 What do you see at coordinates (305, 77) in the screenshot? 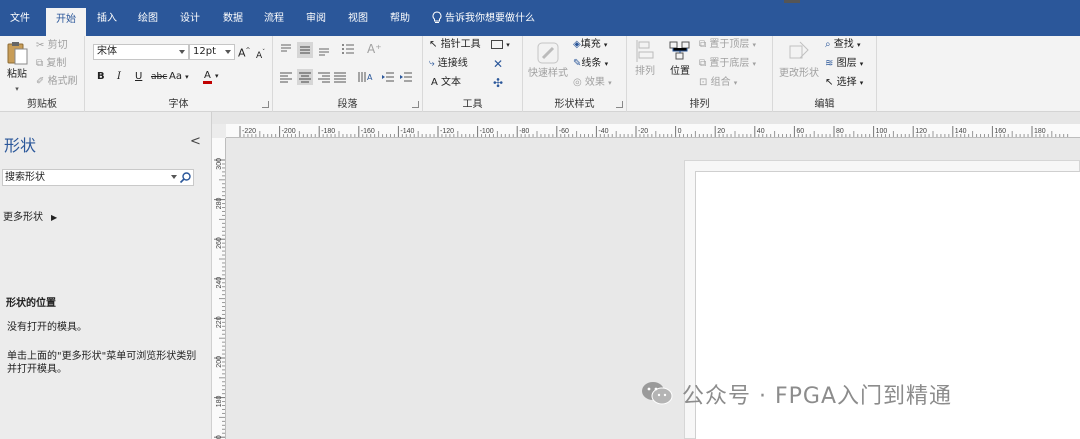
I see `align-center-icon` at bounding box center [305, 77].